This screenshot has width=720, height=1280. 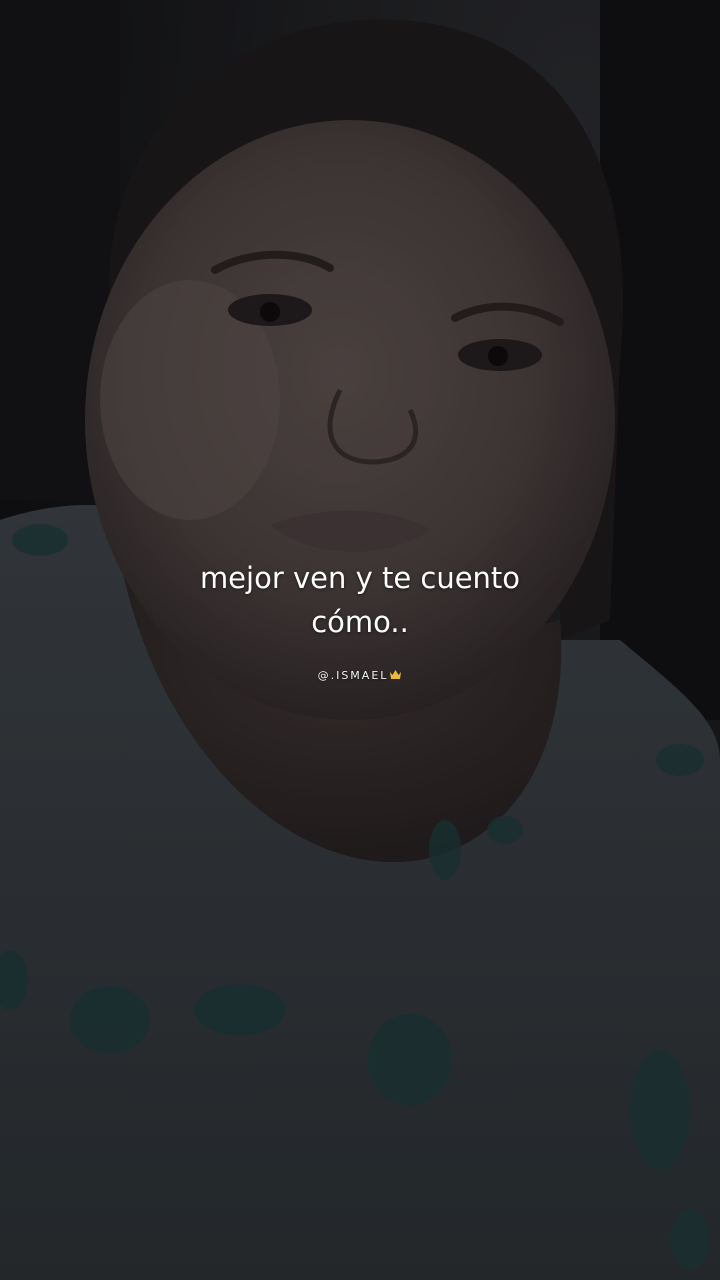 What do you see at coordinates (360, 600) in the screenshot?
I see `video-caption: mejor ven y te cuento cómo..` at bounding box center [360, 600].